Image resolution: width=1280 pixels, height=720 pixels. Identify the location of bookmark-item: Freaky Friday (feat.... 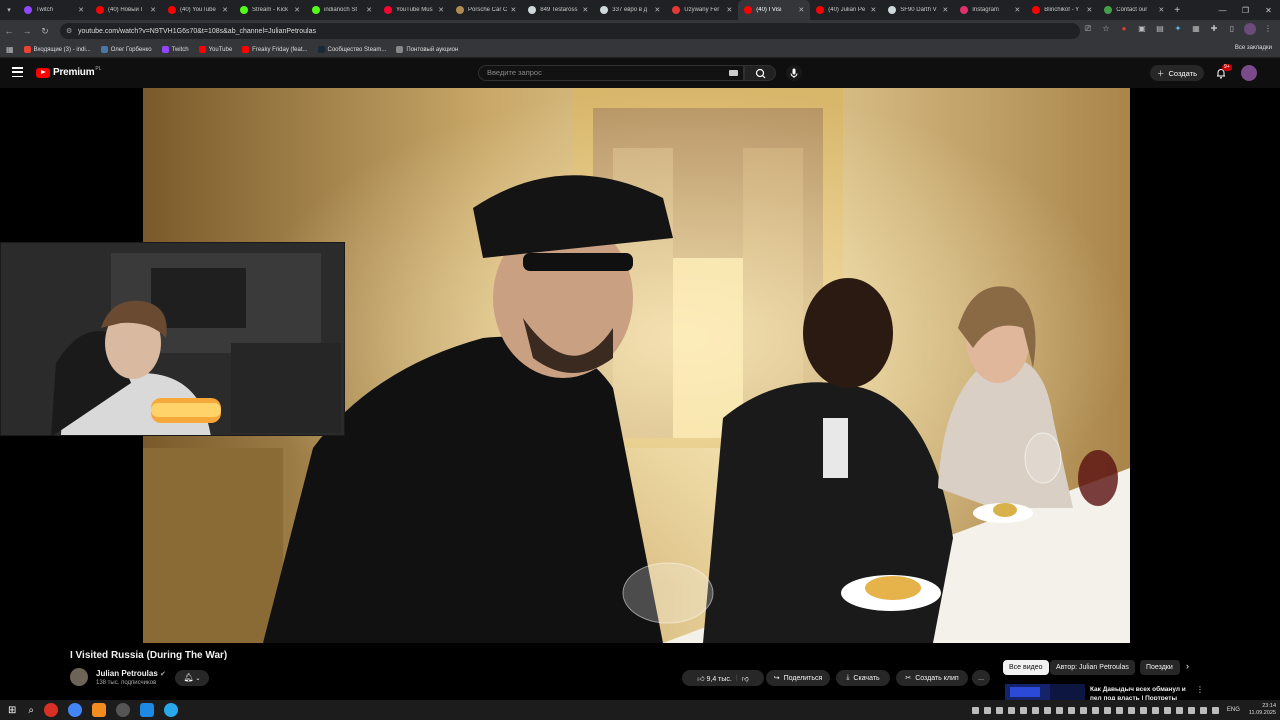
(275, 49).